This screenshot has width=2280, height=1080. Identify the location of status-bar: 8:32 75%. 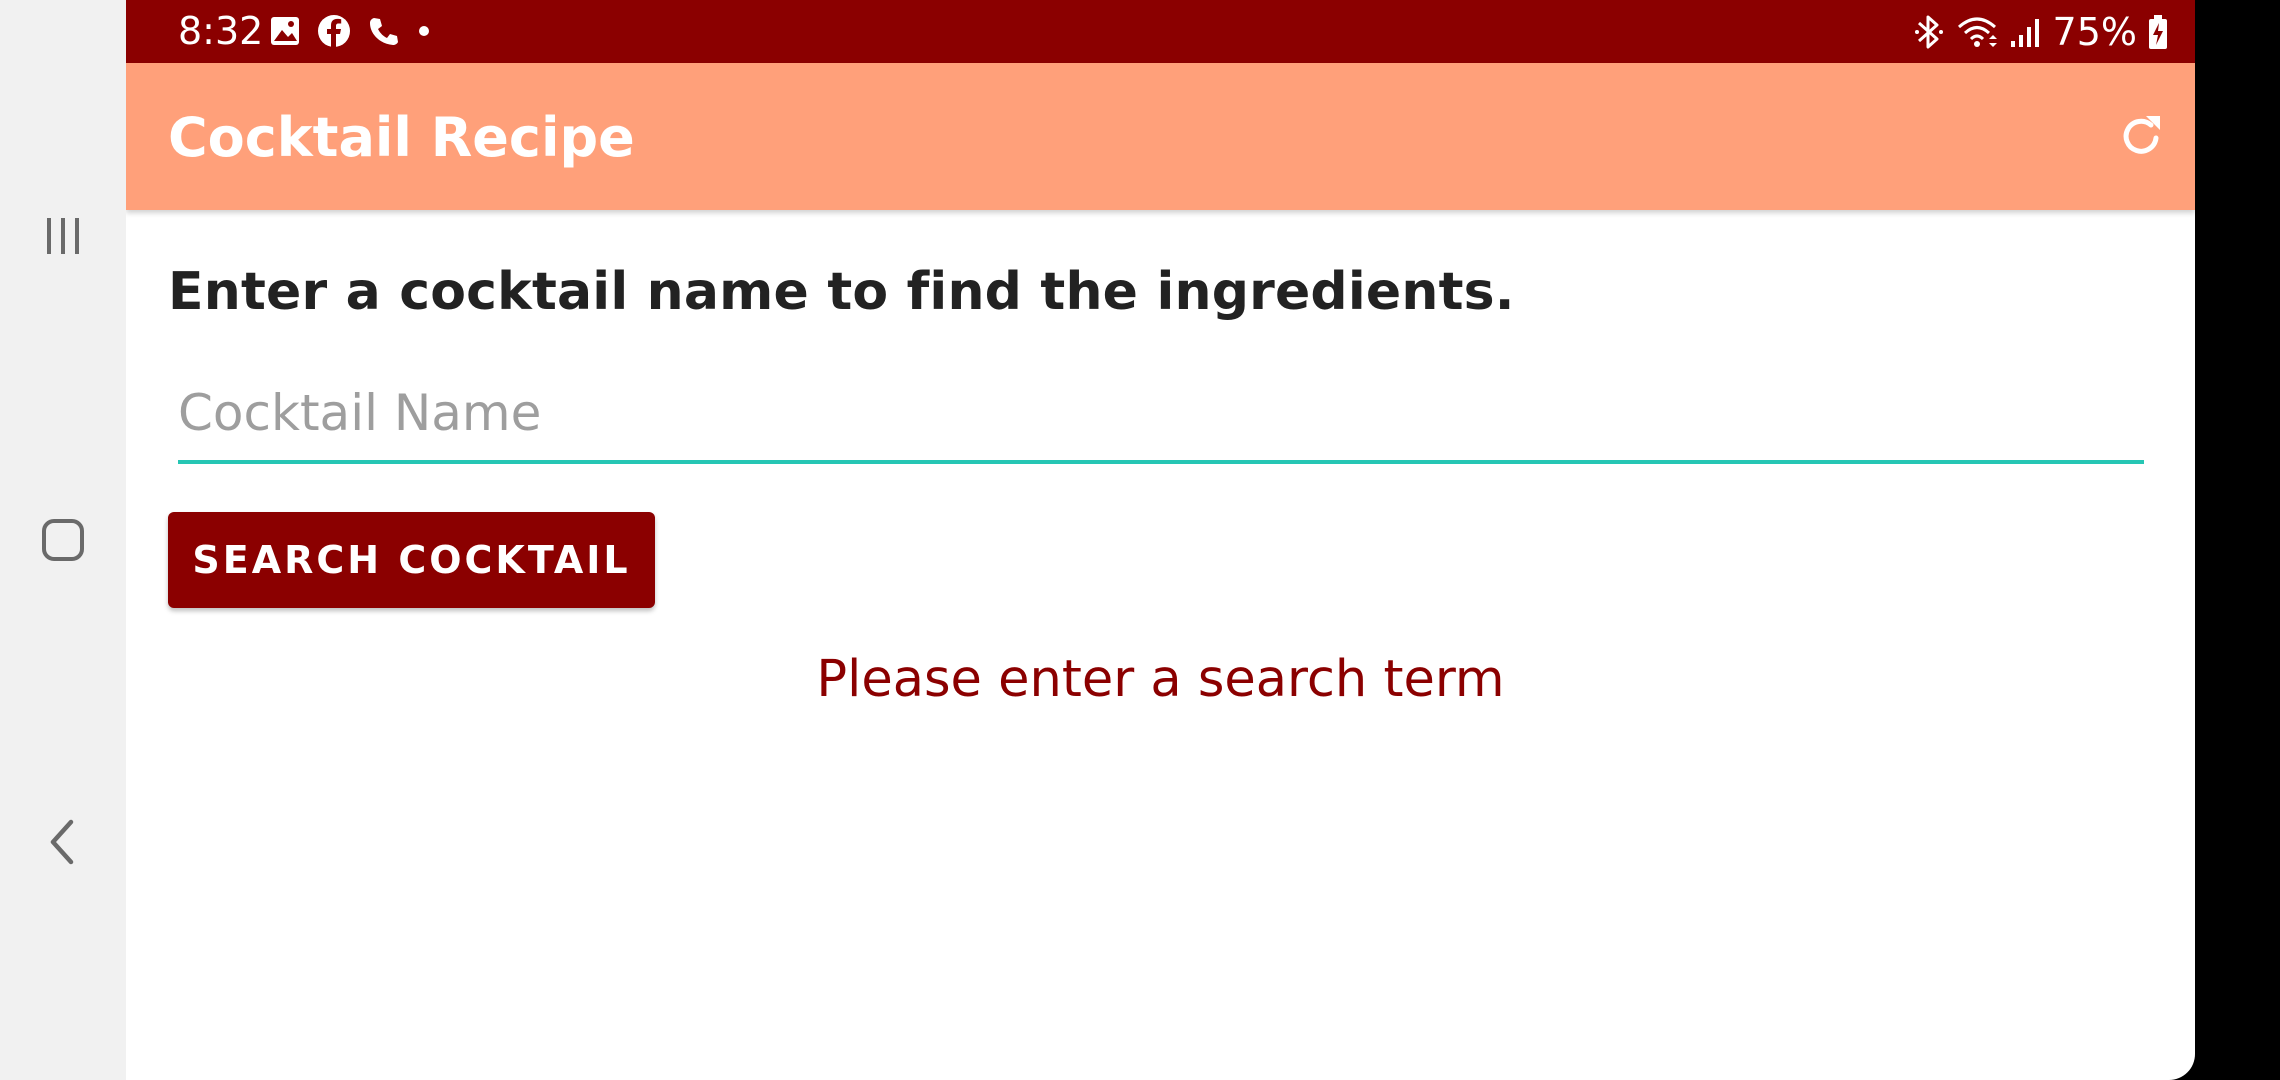
(1160, 31).